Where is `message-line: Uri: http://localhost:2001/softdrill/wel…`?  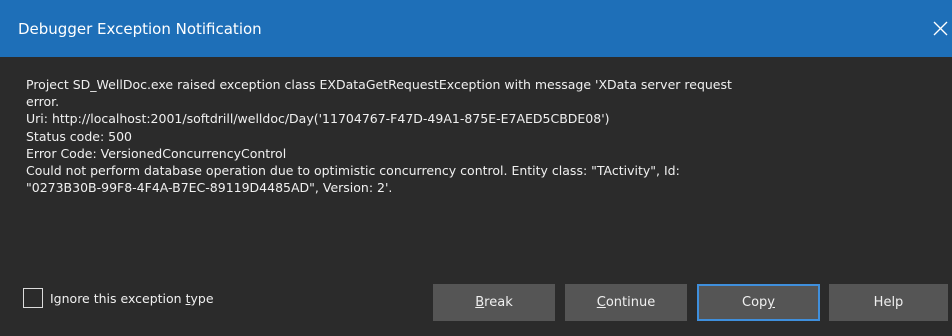
message-line: Uri: http://localhost:2001/softdrill/wel… is located at coordinates (318, 119).